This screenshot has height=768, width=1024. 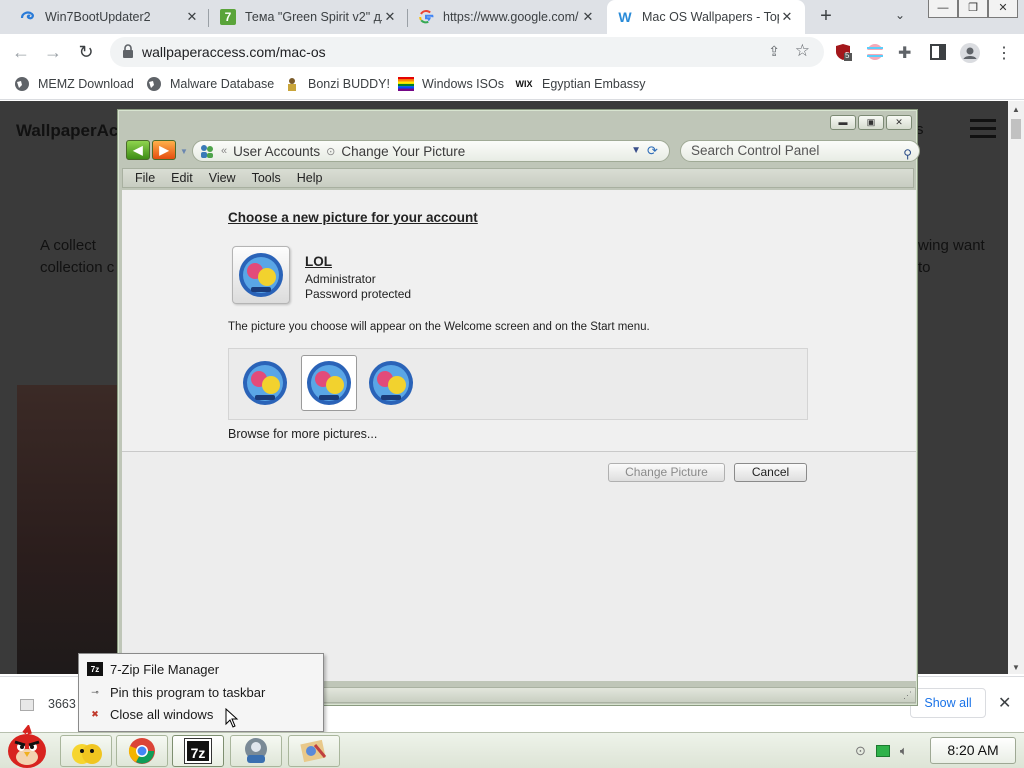 I want to click on breadcrumb-user-accounts: User Accounts, so click(x=276, y=151).